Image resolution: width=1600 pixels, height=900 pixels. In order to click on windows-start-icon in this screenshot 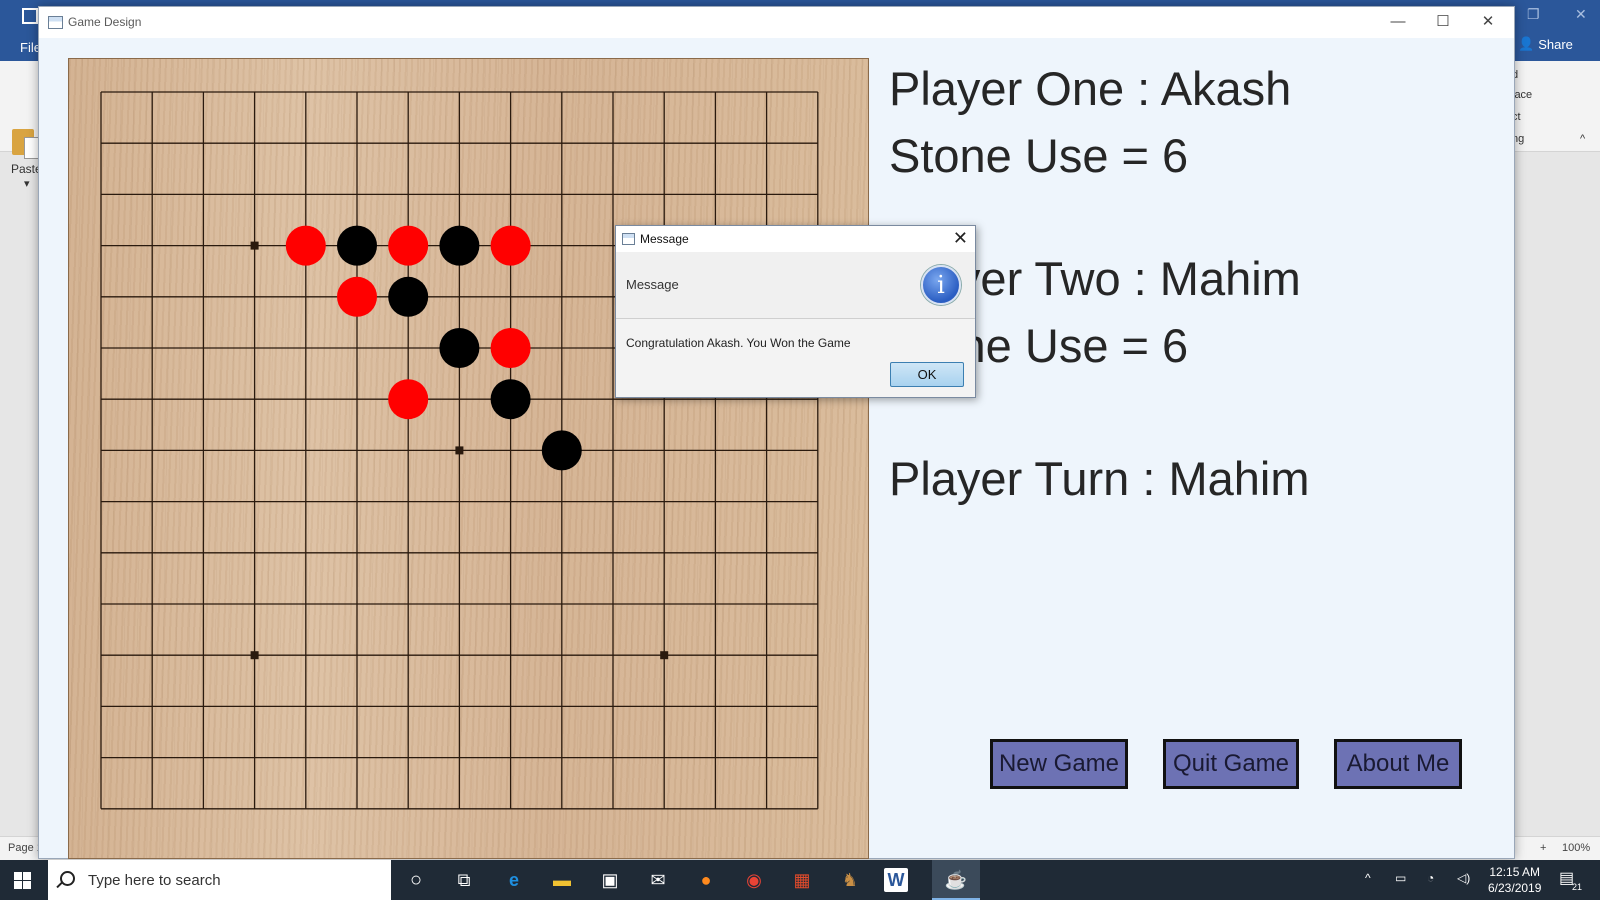, I will do `click(22, 880)`.